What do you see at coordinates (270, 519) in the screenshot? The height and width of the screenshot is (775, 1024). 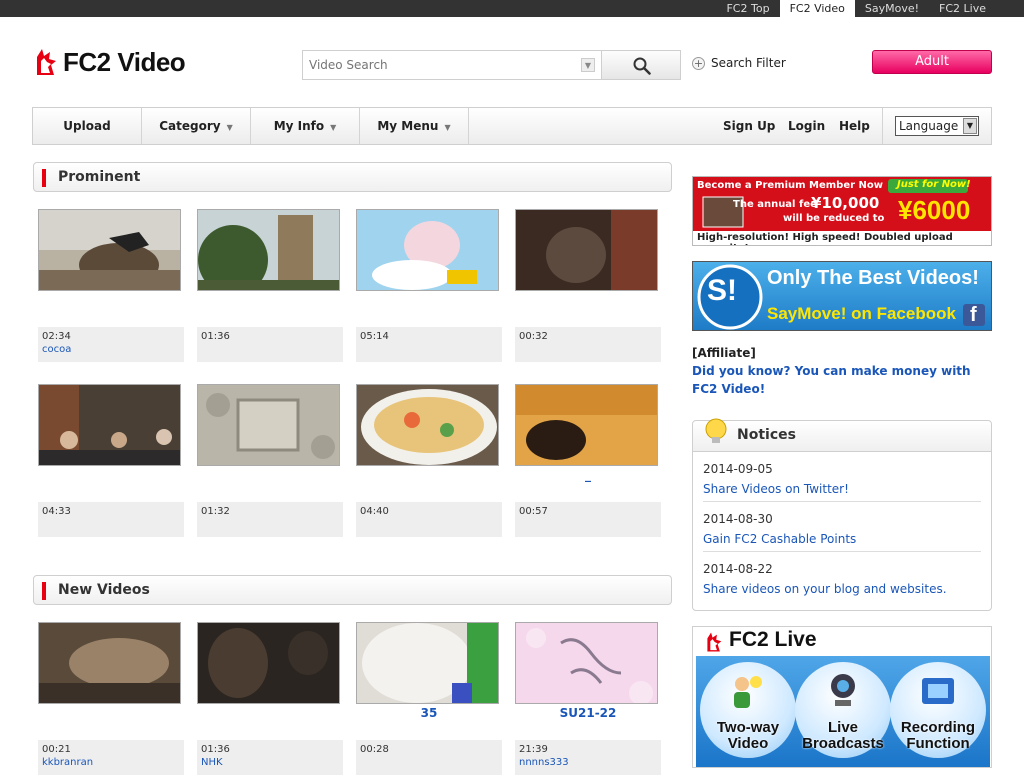 I see `video-meta: 01:32` at bounding box center [270, 519].